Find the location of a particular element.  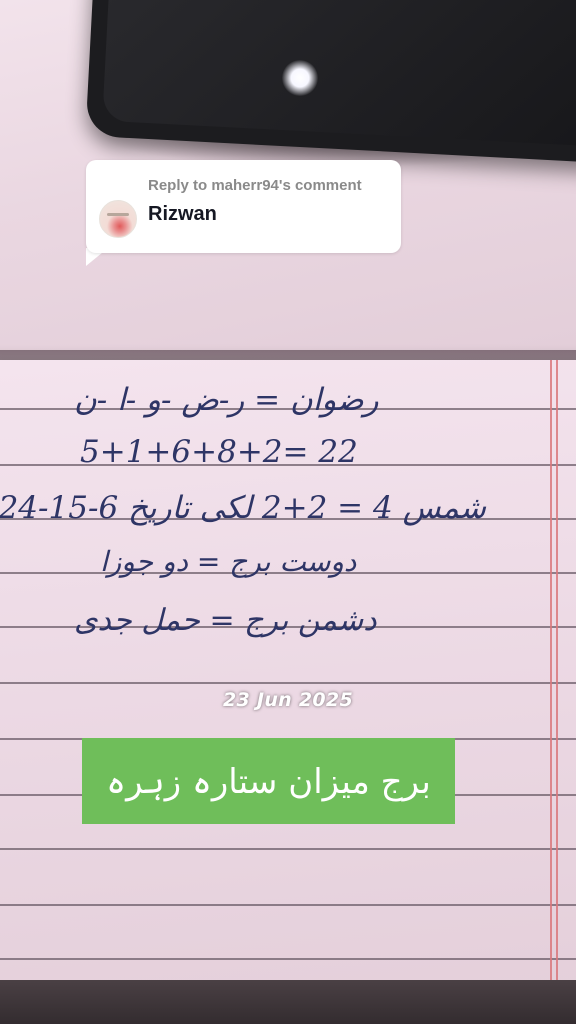

handwritten-line-sun: شمس 4 = 2+2 لکی تاریخ 6-15-24 is located at coordinates (243, 508).